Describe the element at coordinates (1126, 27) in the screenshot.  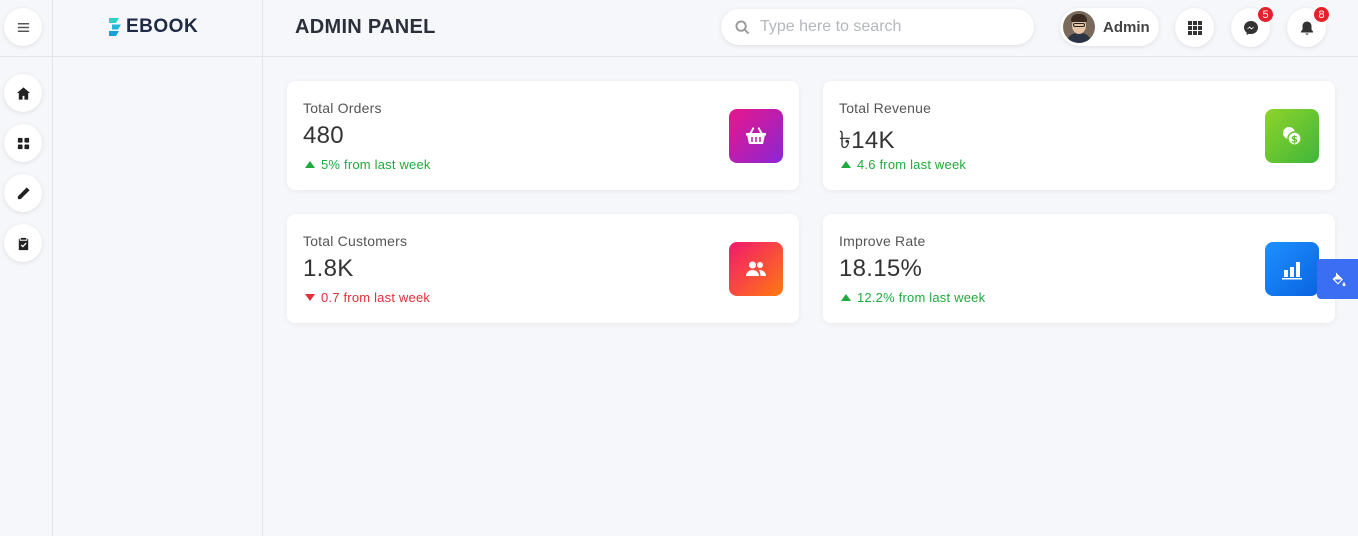
I see `user-name: Admin` at that location.